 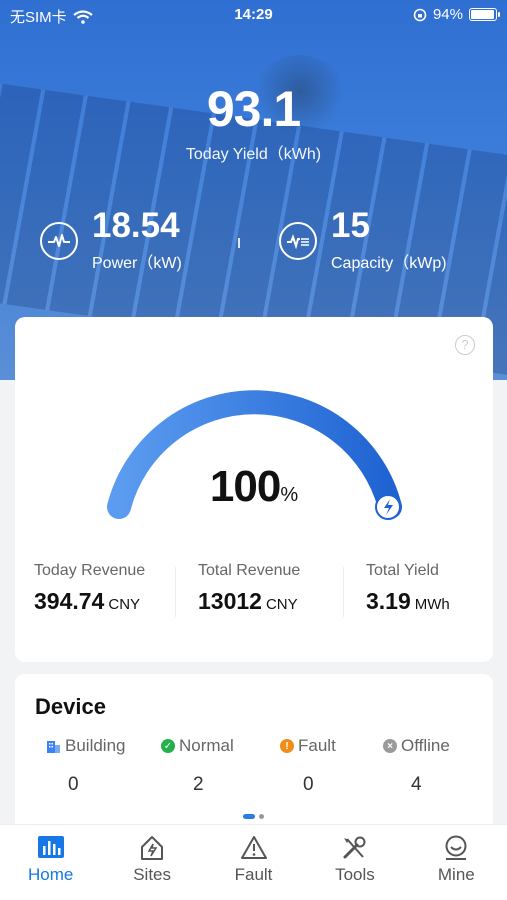 I want to click on tab-tools: Tools, so click(x=354, y=862).